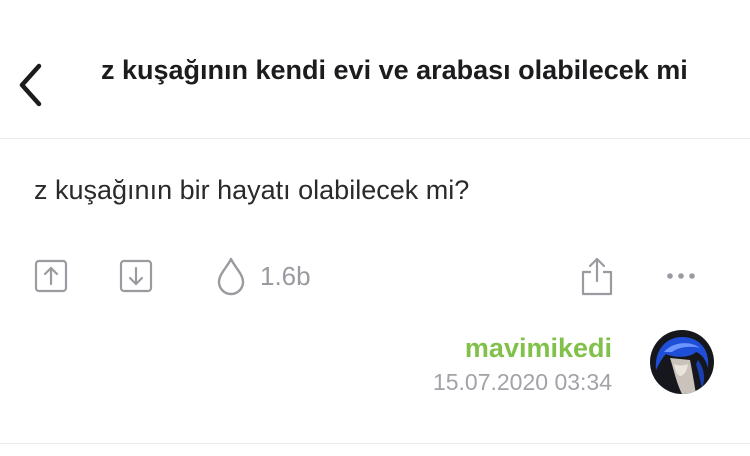  What do you see at coordinates (252, 190) in the screenshot?
I see `entry-text: z kuşağının bir hayatı olabilecek mi?` at bounding box center [252, 190].